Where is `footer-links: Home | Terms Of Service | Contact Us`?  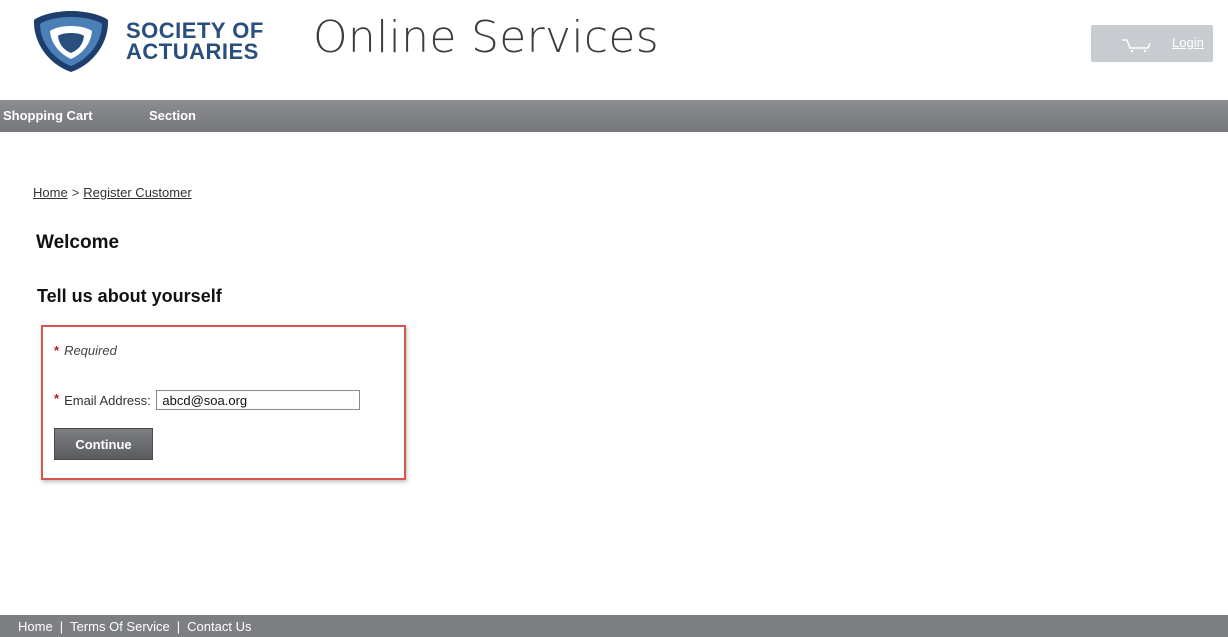
footer-links: Home | Terms Of Service | Contact Us is located at coordinates (134, 626).